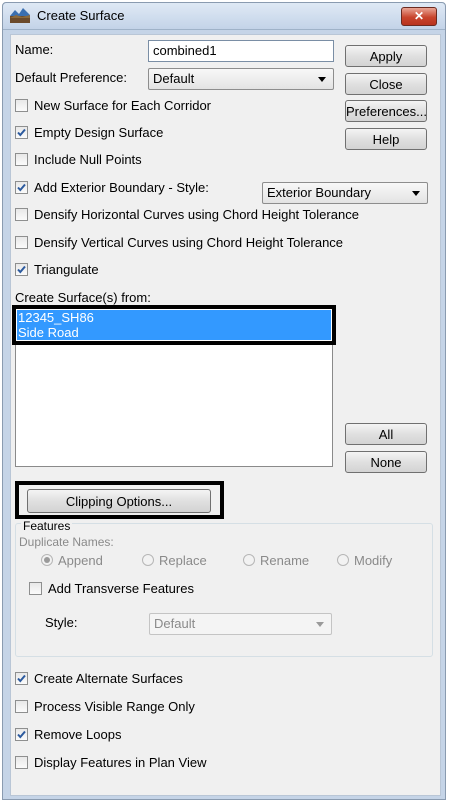 This screenshot has height=802, width=449. What do you see at coordinates (83, 297) in the screenshot?
I see `create-surfaces-from-label: Create Surface(s) from:` at bounding box center [83, 297].